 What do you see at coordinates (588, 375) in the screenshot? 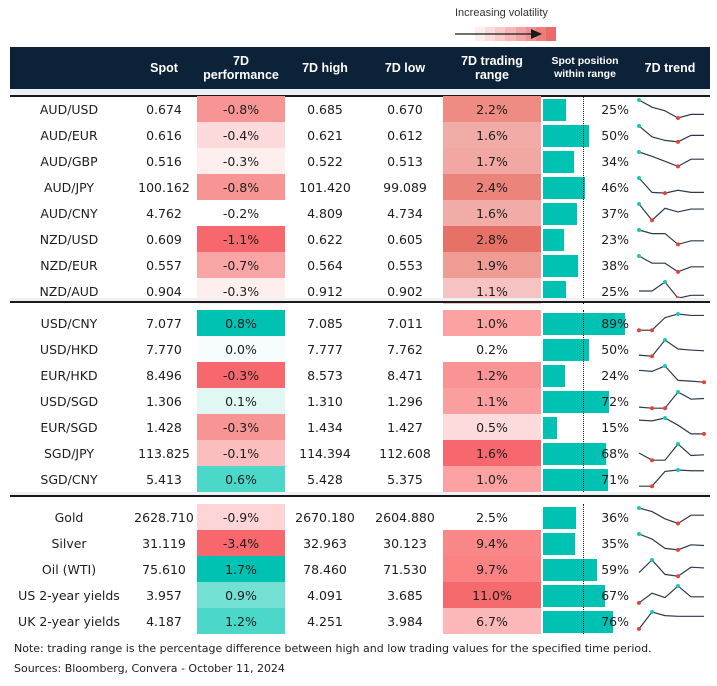
I see `spot-position-cell: 24%` at bounding box center [588, 375].